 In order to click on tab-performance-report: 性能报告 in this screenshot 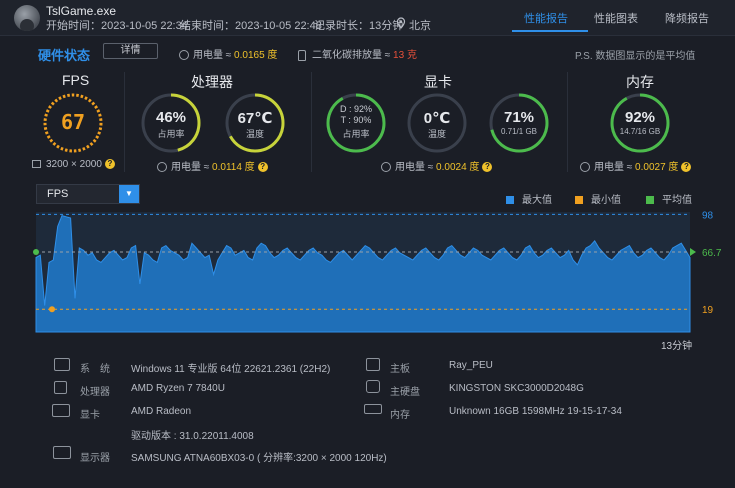, I will do `click(546, 18)`.